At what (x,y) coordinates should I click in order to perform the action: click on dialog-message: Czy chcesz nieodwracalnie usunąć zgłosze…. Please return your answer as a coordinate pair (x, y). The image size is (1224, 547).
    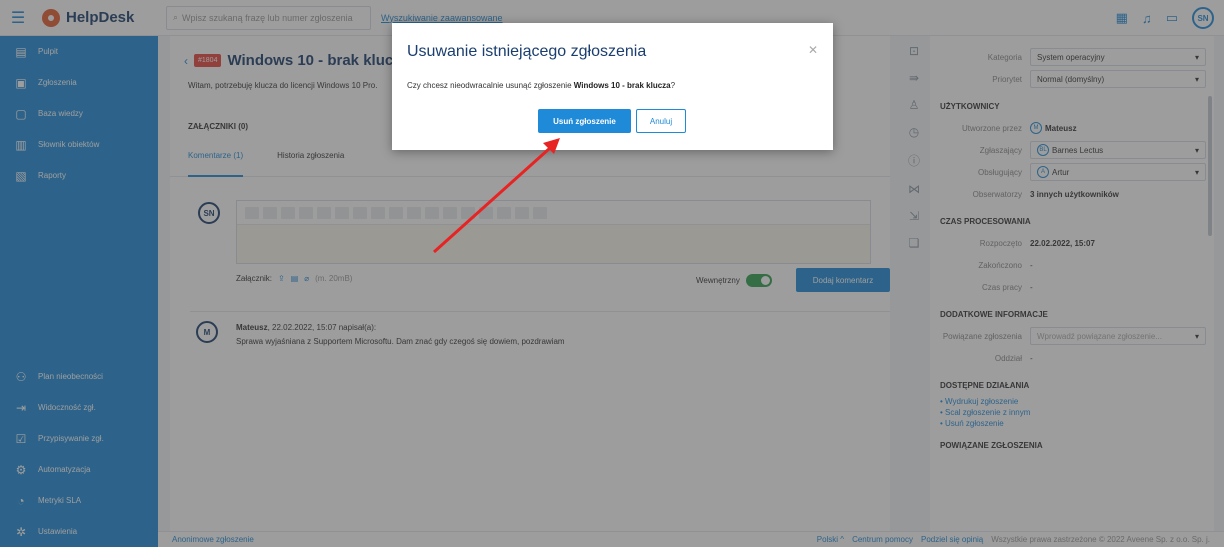
    Looking at the image, I should click on (541, 85).